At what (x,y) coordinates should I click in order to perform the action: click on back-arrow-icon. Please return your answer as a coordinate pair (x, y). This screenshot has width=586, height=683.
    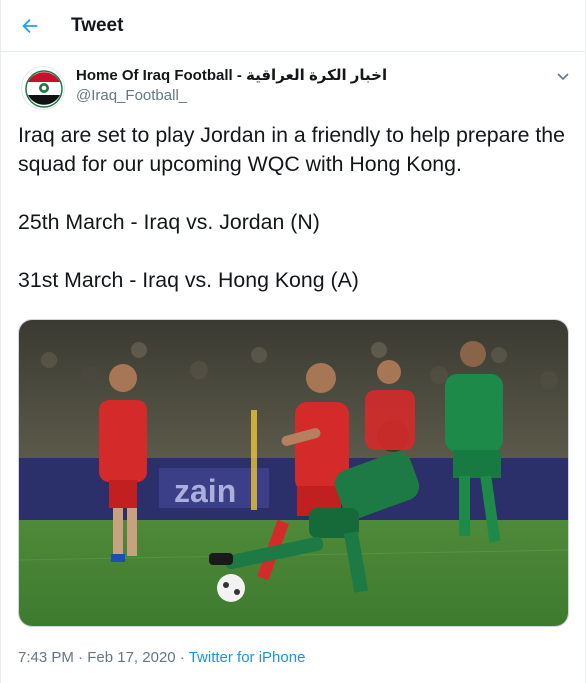
    Looking at the image, I should click on (30, 26).